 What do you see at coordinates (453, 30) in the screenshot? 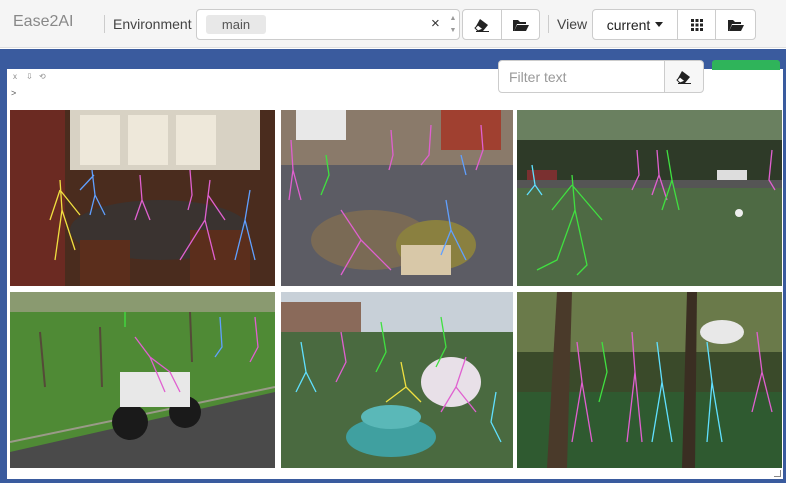
I see `spin-down-icon: ▼` at bounding box center [453, 30].